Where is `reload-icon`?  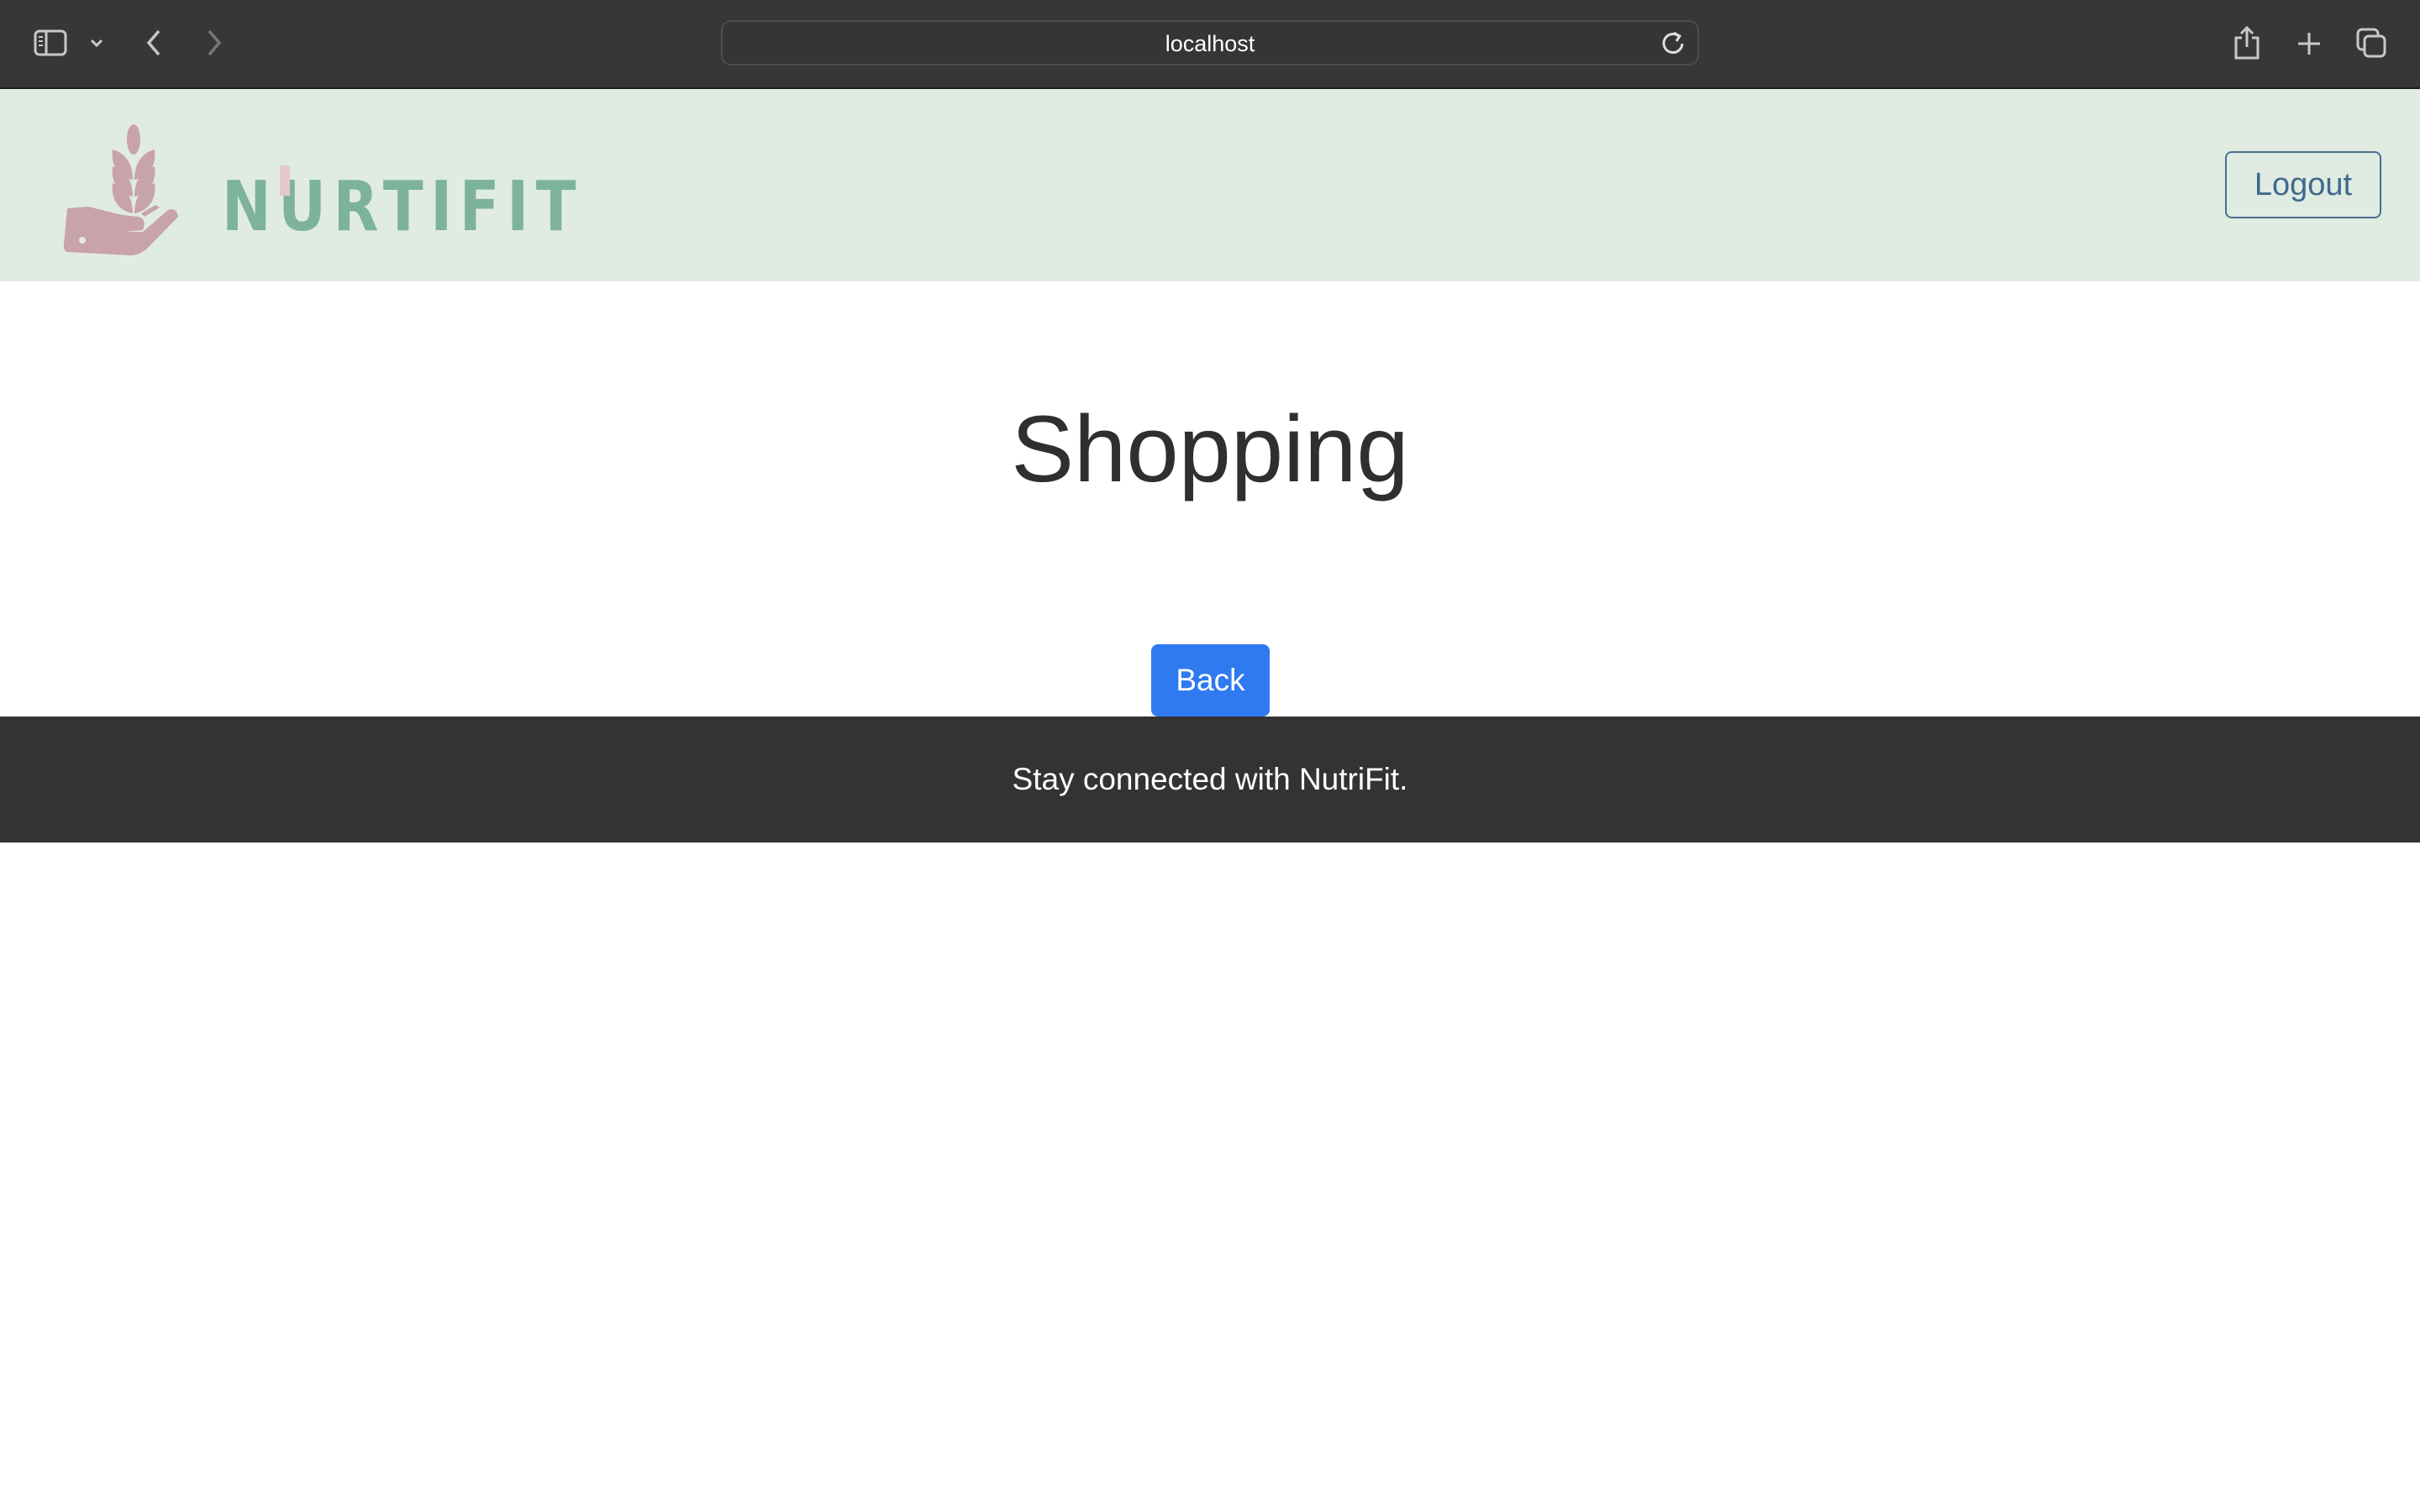 reload-icon is located at coordinates (1673, 43).